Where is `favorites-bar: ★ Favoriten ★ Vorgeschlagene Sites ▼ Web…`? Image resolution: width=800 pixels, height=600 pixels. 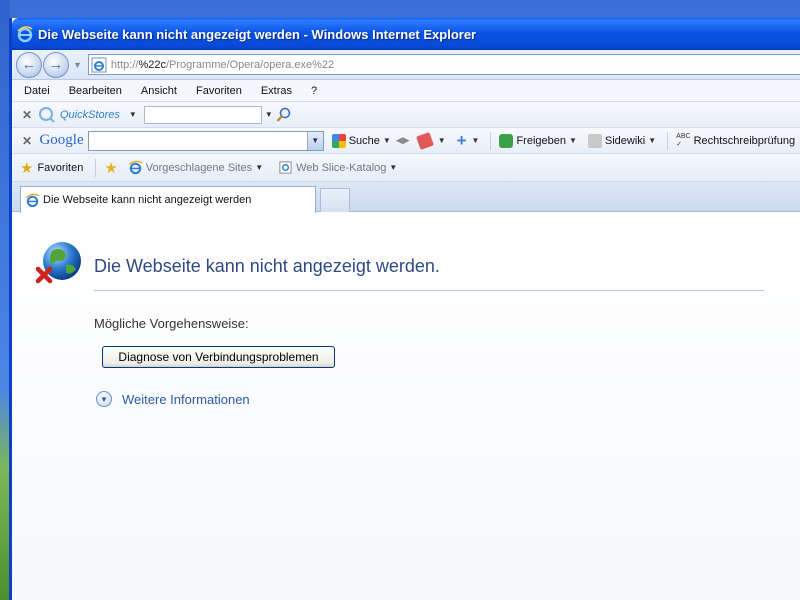
favorites-bar: ★ Favoriten ★ Vorgeschlagene Sites ▼ Web… is located at coordinates (406, 168).